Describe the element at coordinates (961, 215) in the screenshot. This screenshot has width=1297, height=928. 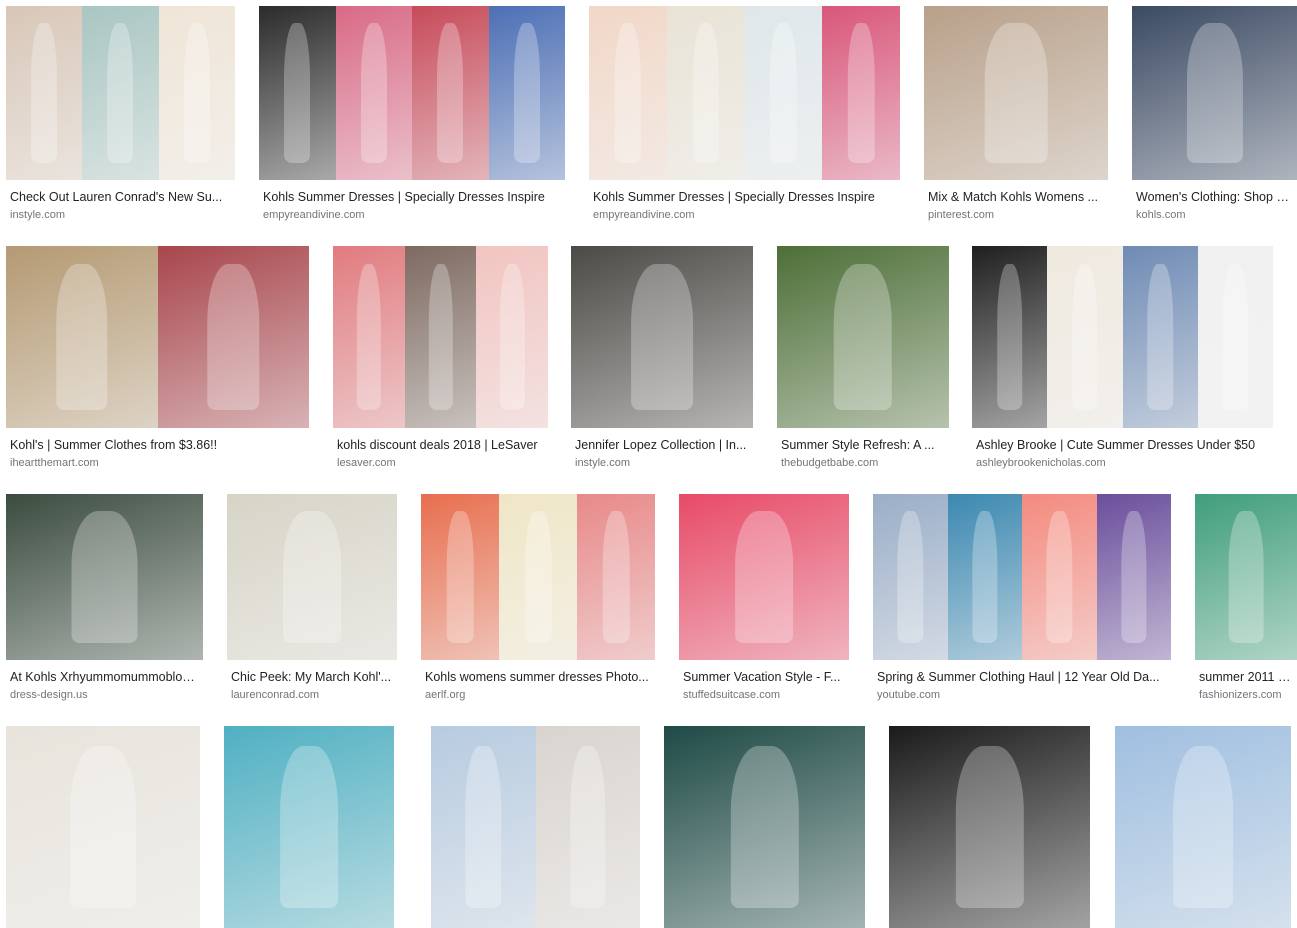
I see `result-source: pinterest.com` at that location.